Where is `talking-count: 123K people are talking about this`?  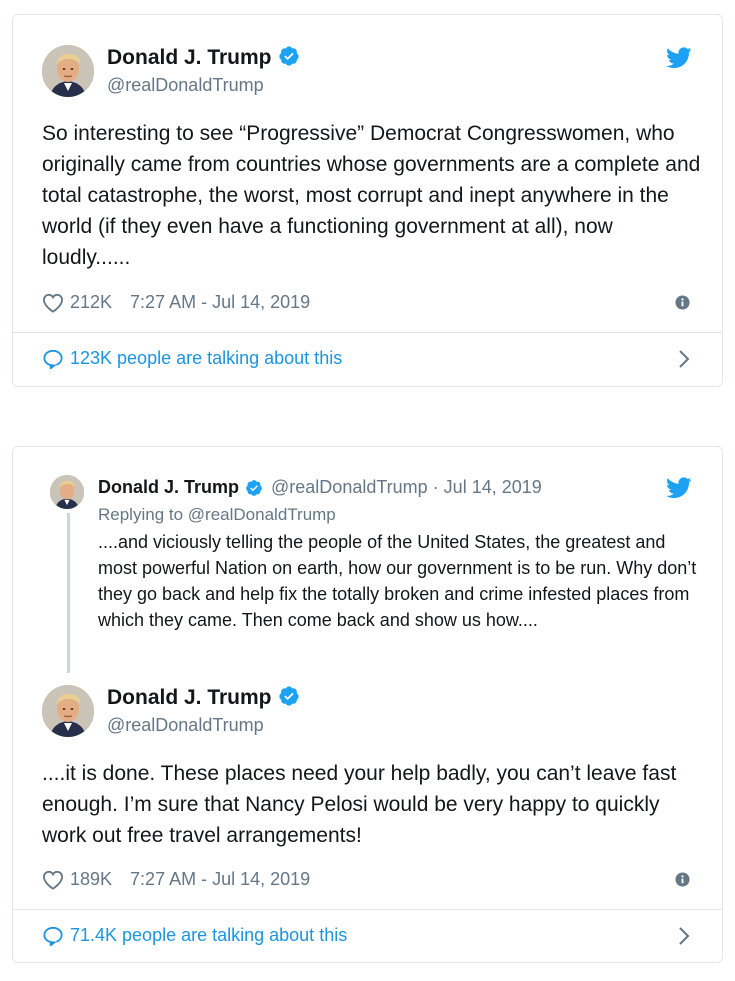
talking-count: 123K people are talking about this is located at coordinates (206, 358).